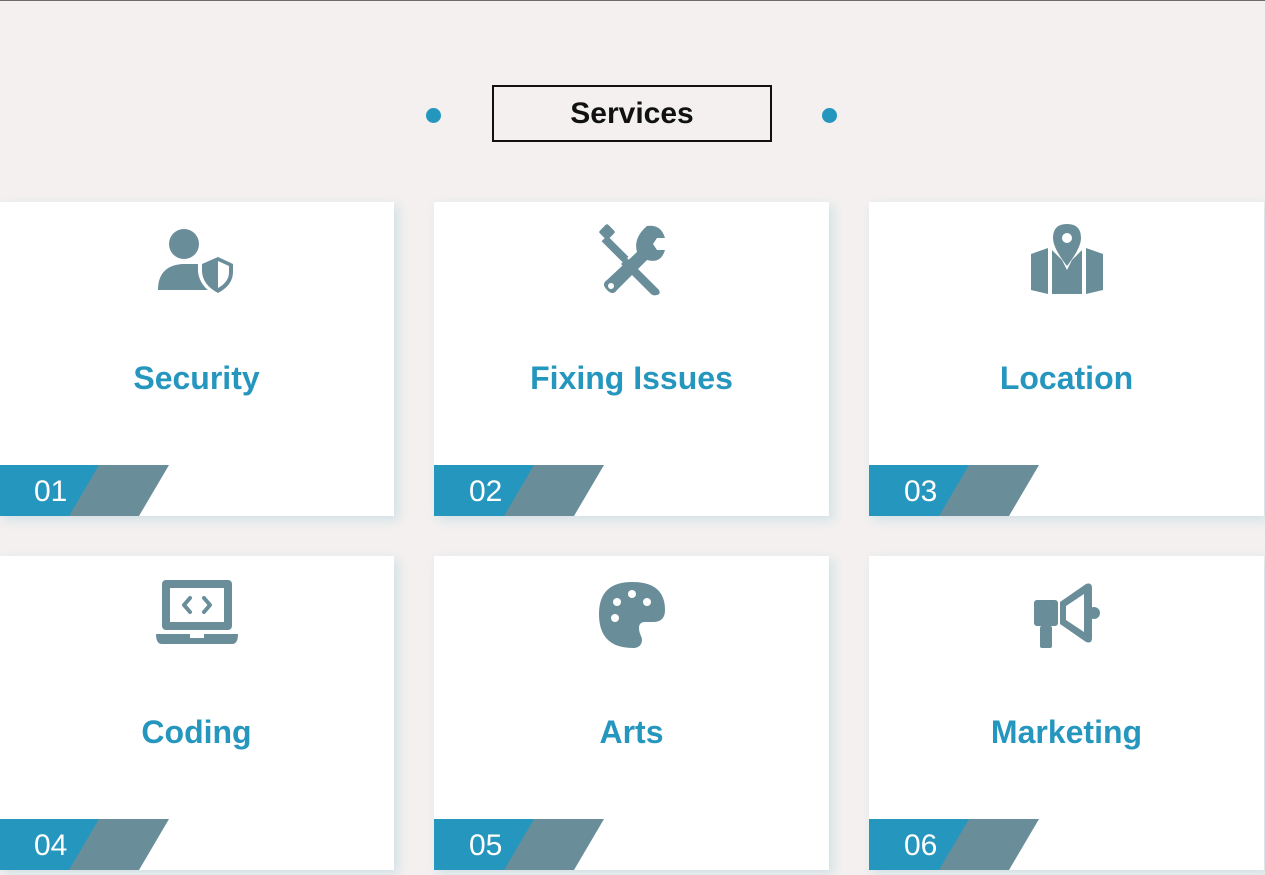 The image size is (1265, 875). What do you see at coordinates (954, 844) in the screenshot?
I see `service-number-tab: 06` at bounding box center [954, 844].